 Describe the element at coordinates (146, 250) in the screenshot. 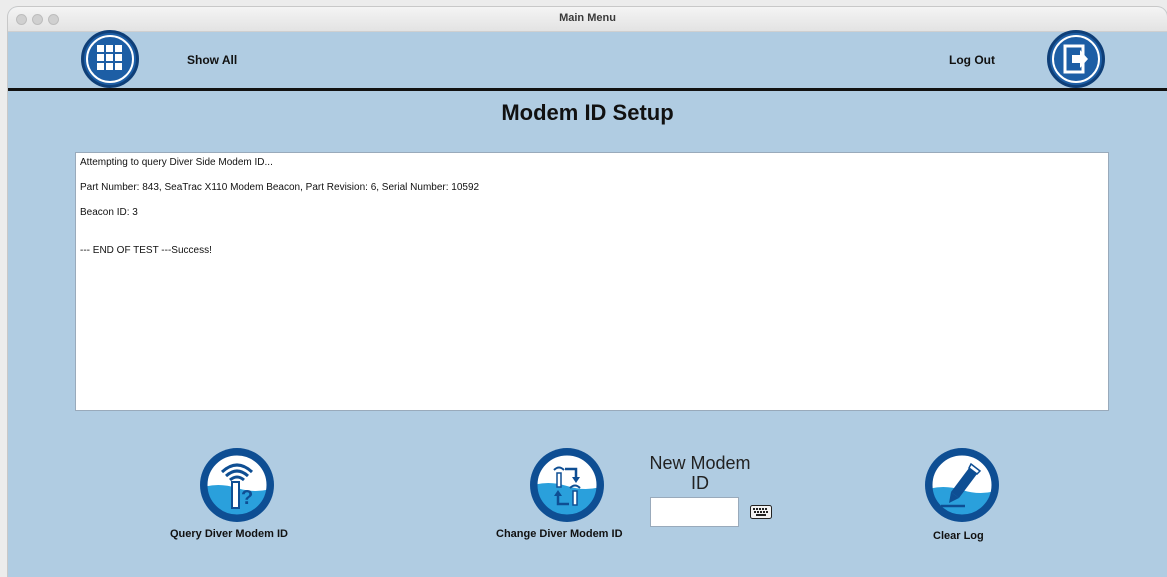

I see `log-line: --- END OF TEST ---Success!` at that location.